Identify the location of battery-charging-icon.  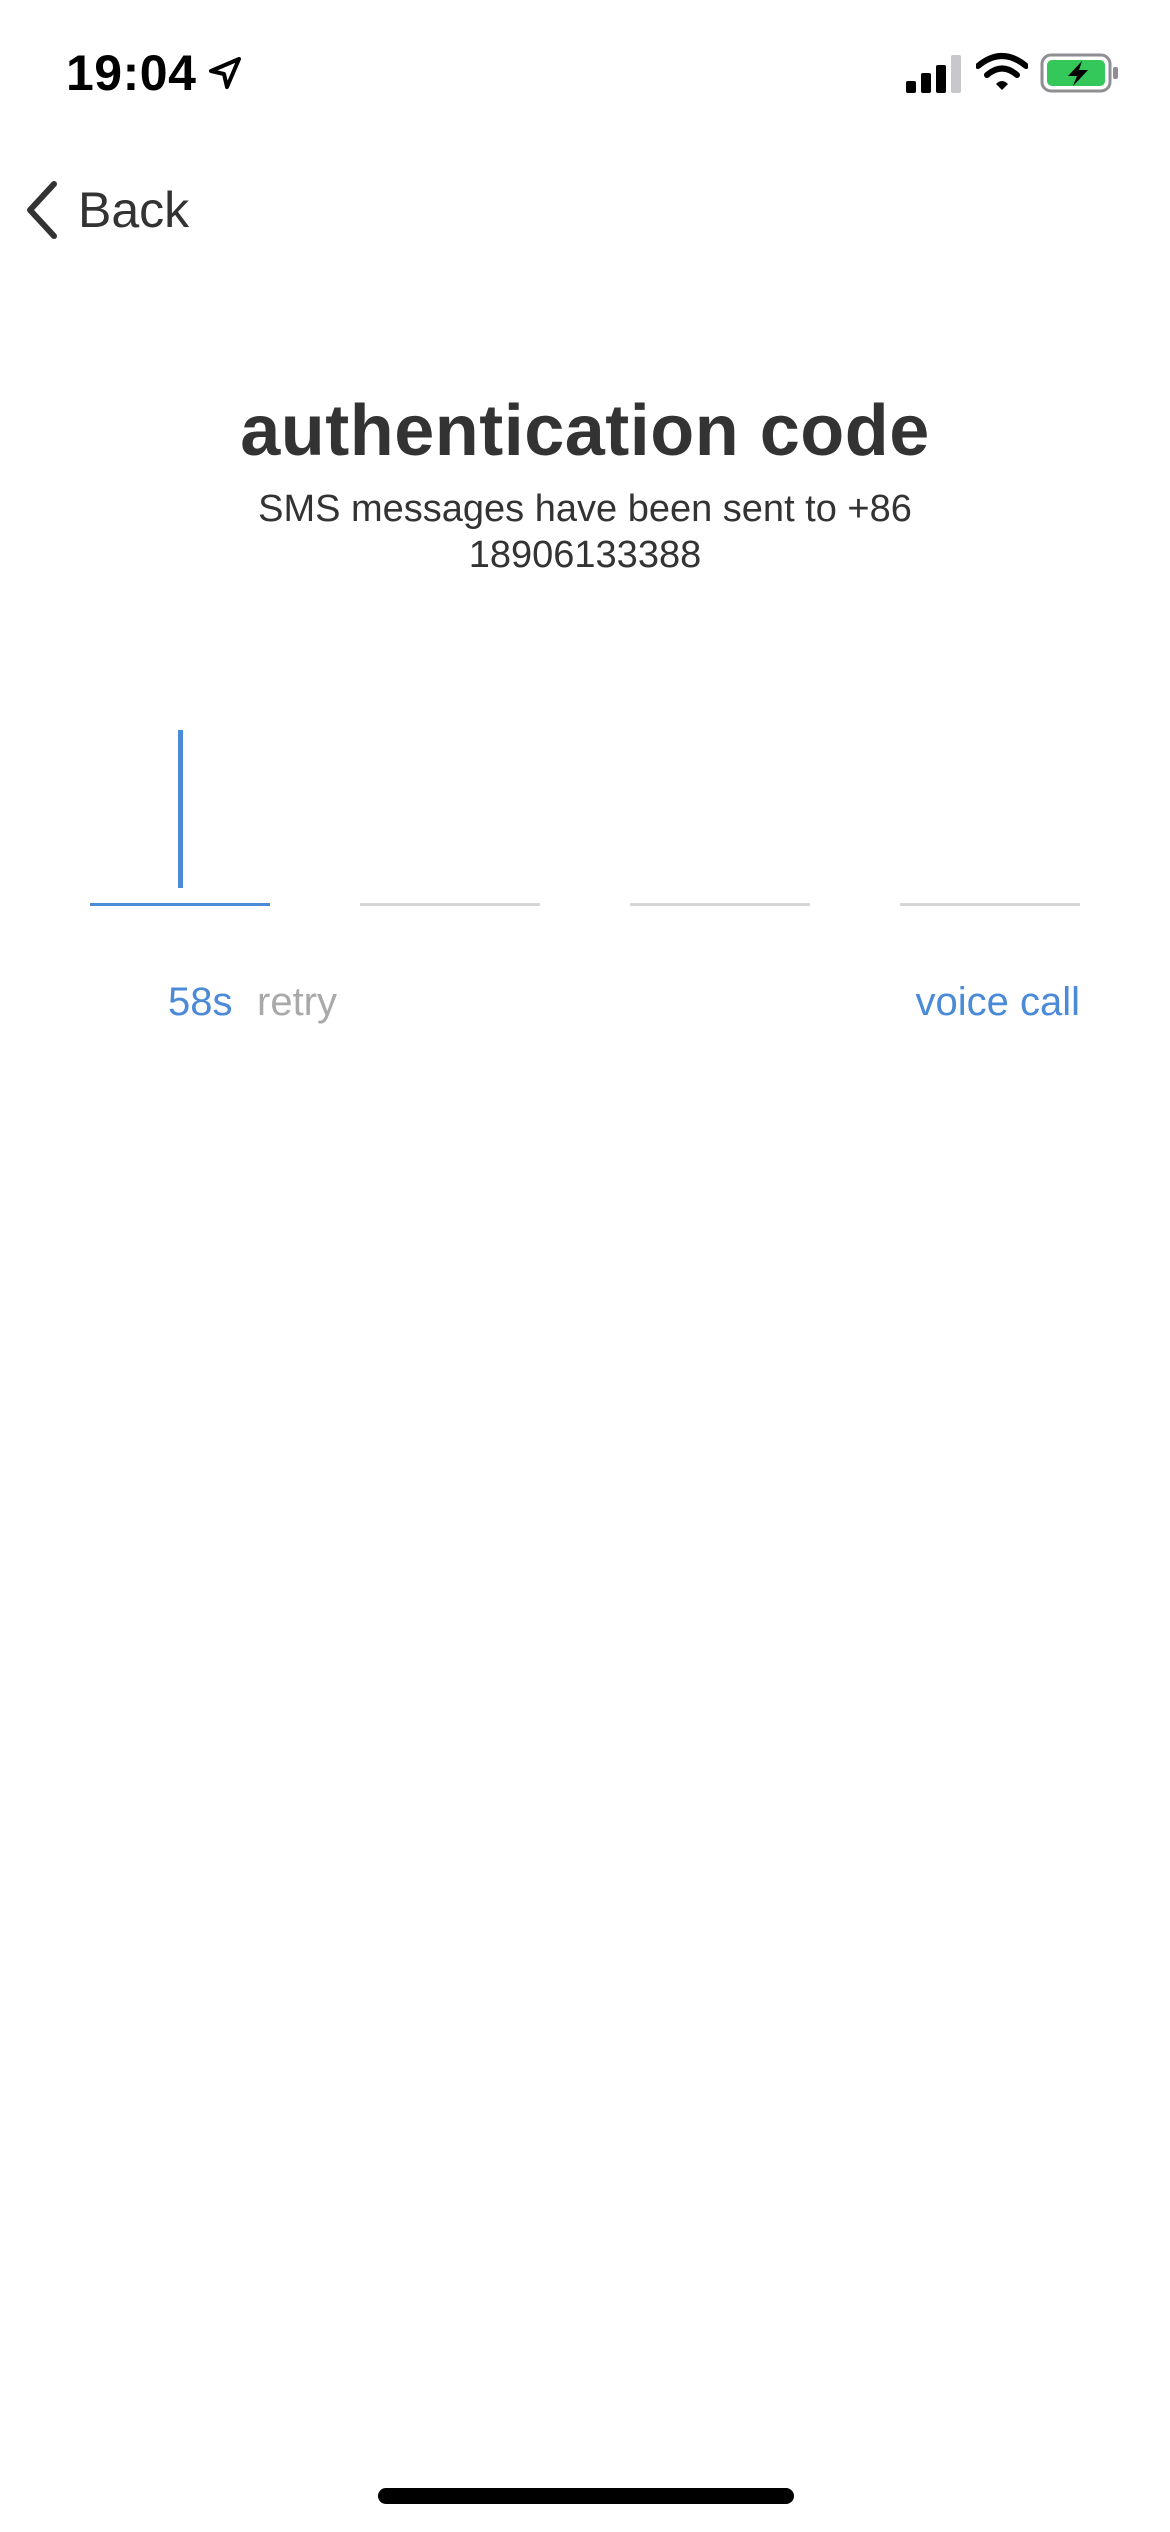
(1079, 73).